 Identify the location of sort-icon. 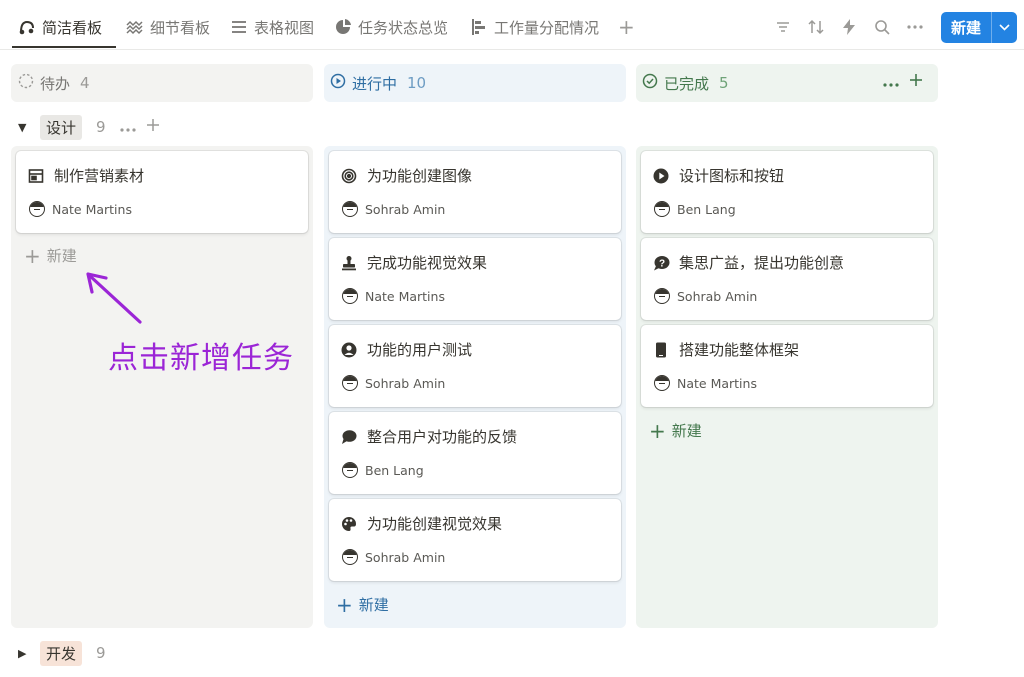
(816, 27).